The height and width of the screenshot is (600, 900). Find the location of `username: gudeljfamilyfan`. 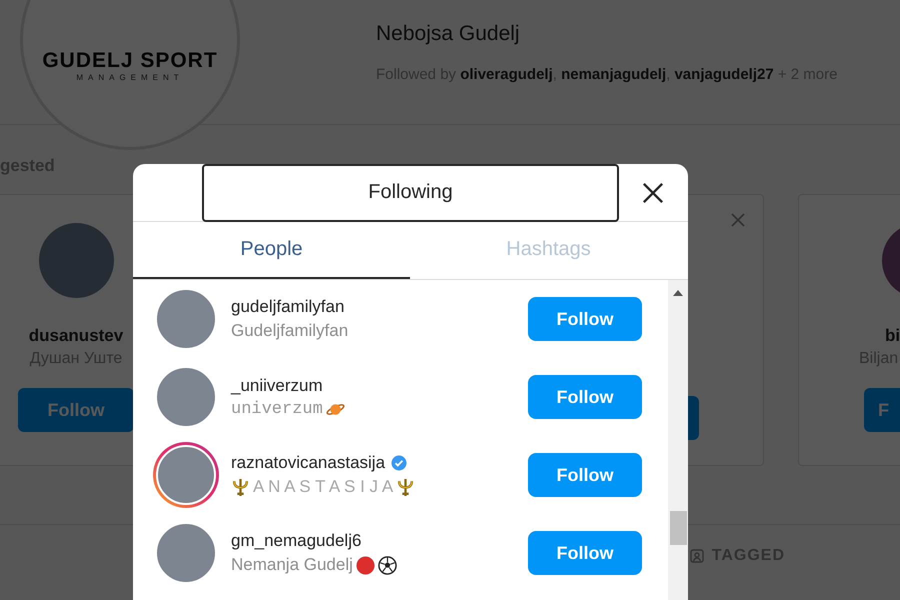

username: gudeljfamilyfan is located at coordinates (287, 307).